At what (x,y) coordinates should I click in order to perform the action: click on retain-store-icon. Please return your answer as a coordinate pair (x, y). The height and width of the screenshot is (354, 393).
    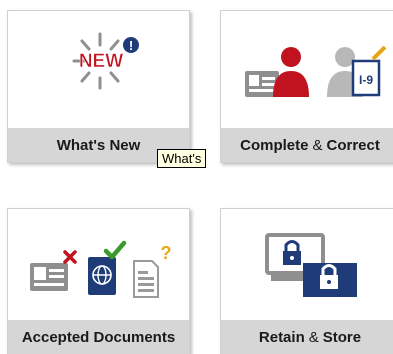
    Looking at the image, I should click on (311, 265).